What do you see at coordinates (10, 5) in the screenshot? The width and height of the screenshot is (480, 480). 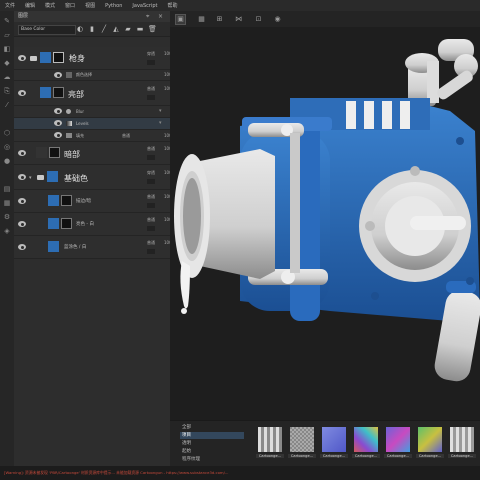 I see `menu-file: 文件` at bounding box center [10, 5].